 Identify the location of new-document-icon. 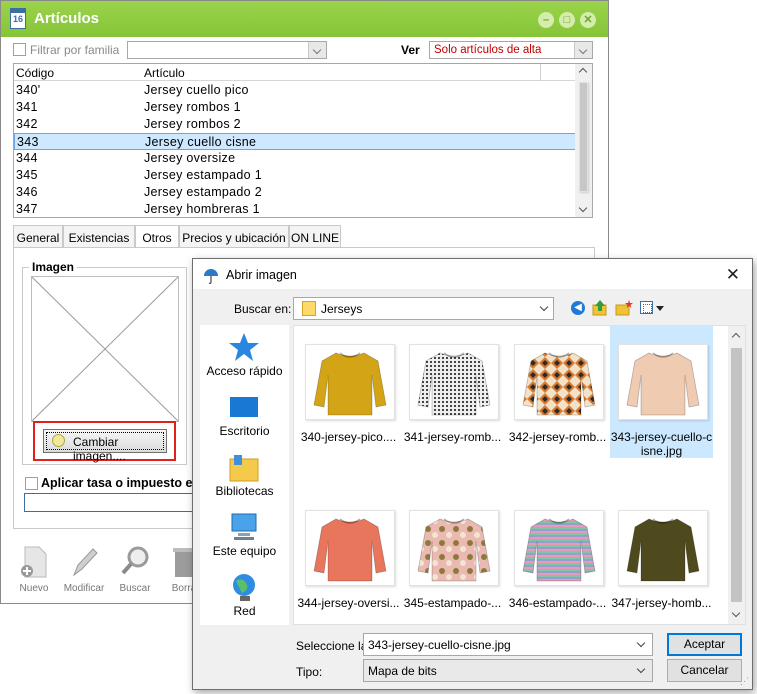
(34, 562).